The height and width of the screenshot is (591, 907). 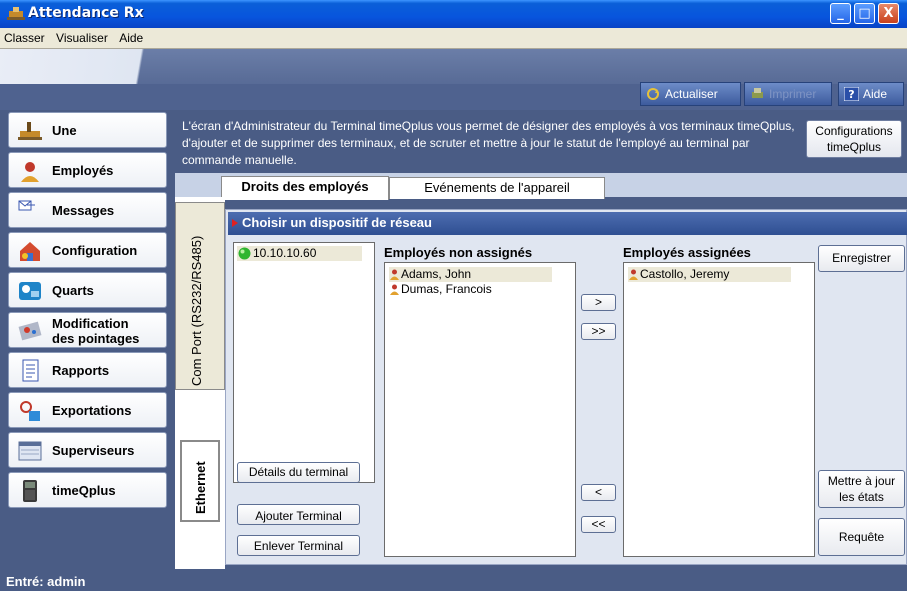 I want to click on query-button: Requête, so click(x=861, y=537).